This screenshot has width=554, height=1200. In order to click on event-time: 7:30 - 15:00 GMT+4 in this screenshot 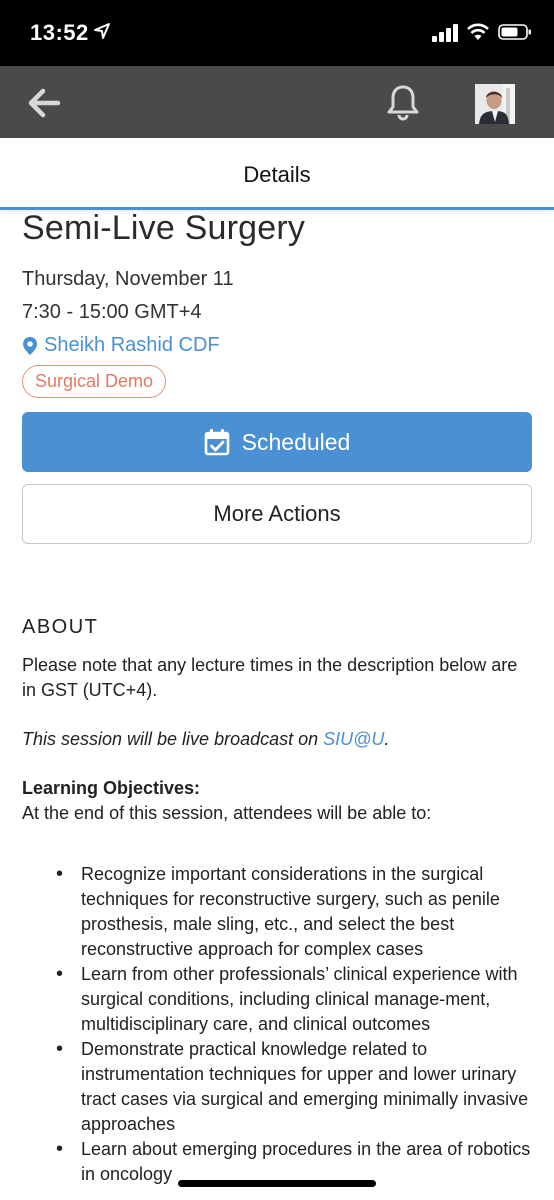, I will do `click(112, 312)`.